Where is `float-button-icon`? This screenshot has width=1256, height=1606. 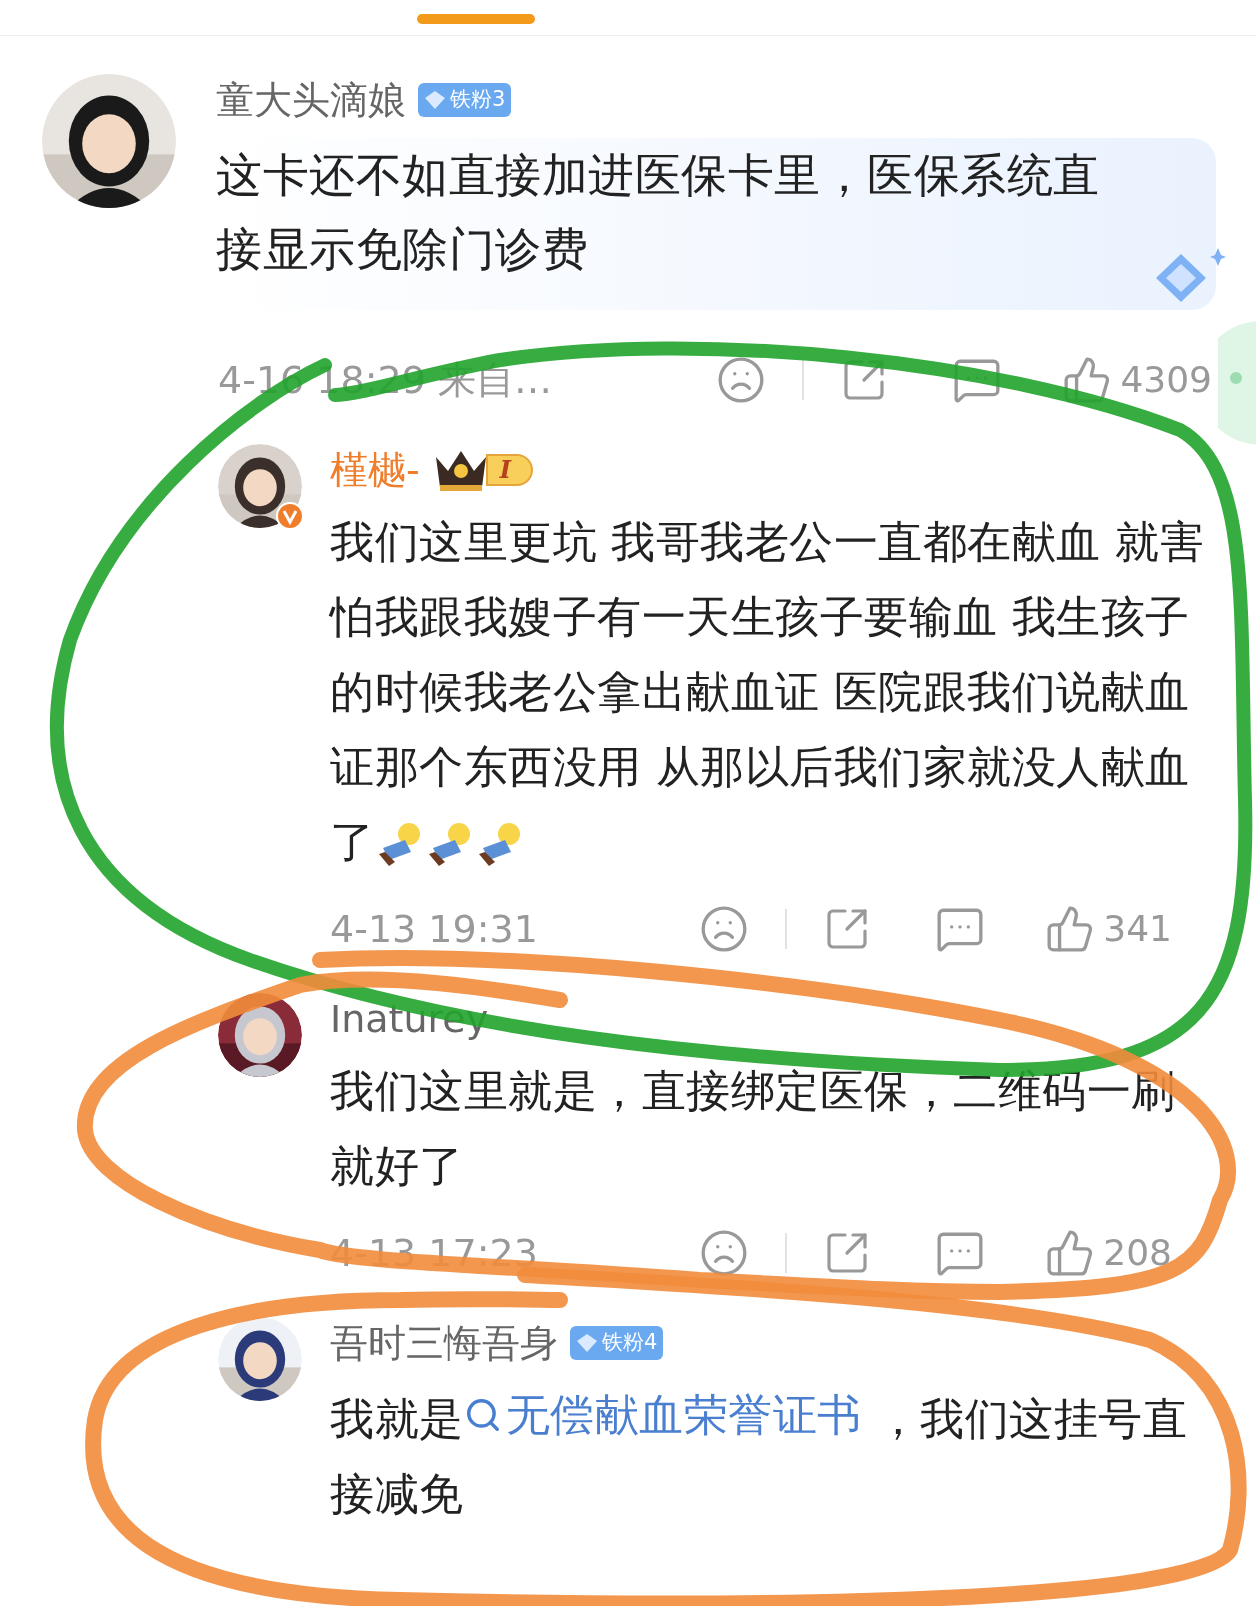 float-button-icon is located at coordinates (1237, 383).